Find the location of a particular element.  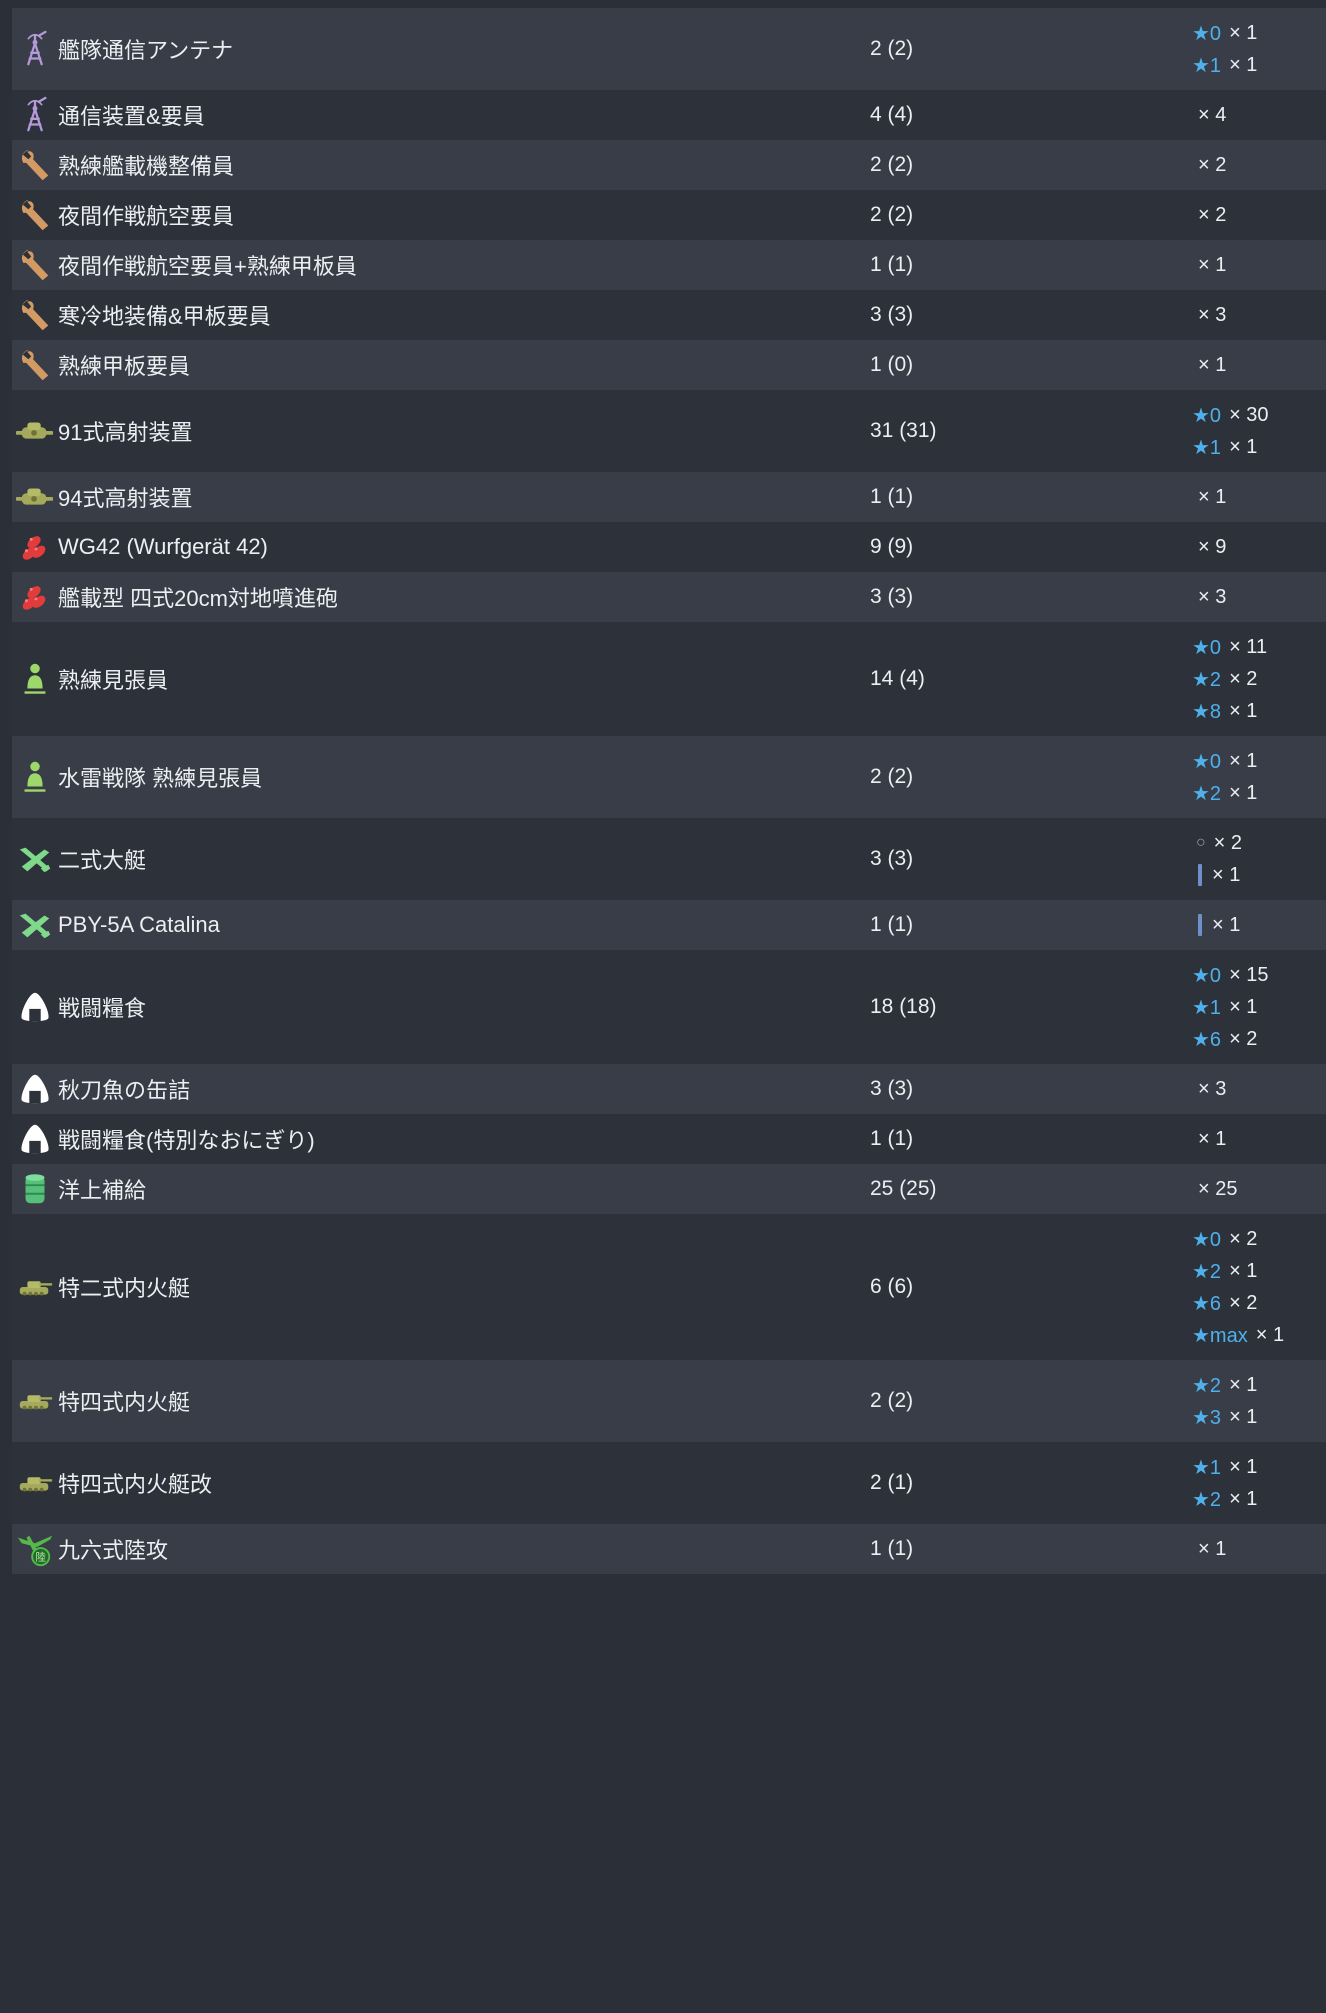

equipment-count: 1 (0) is located at coordinates (892, 364).